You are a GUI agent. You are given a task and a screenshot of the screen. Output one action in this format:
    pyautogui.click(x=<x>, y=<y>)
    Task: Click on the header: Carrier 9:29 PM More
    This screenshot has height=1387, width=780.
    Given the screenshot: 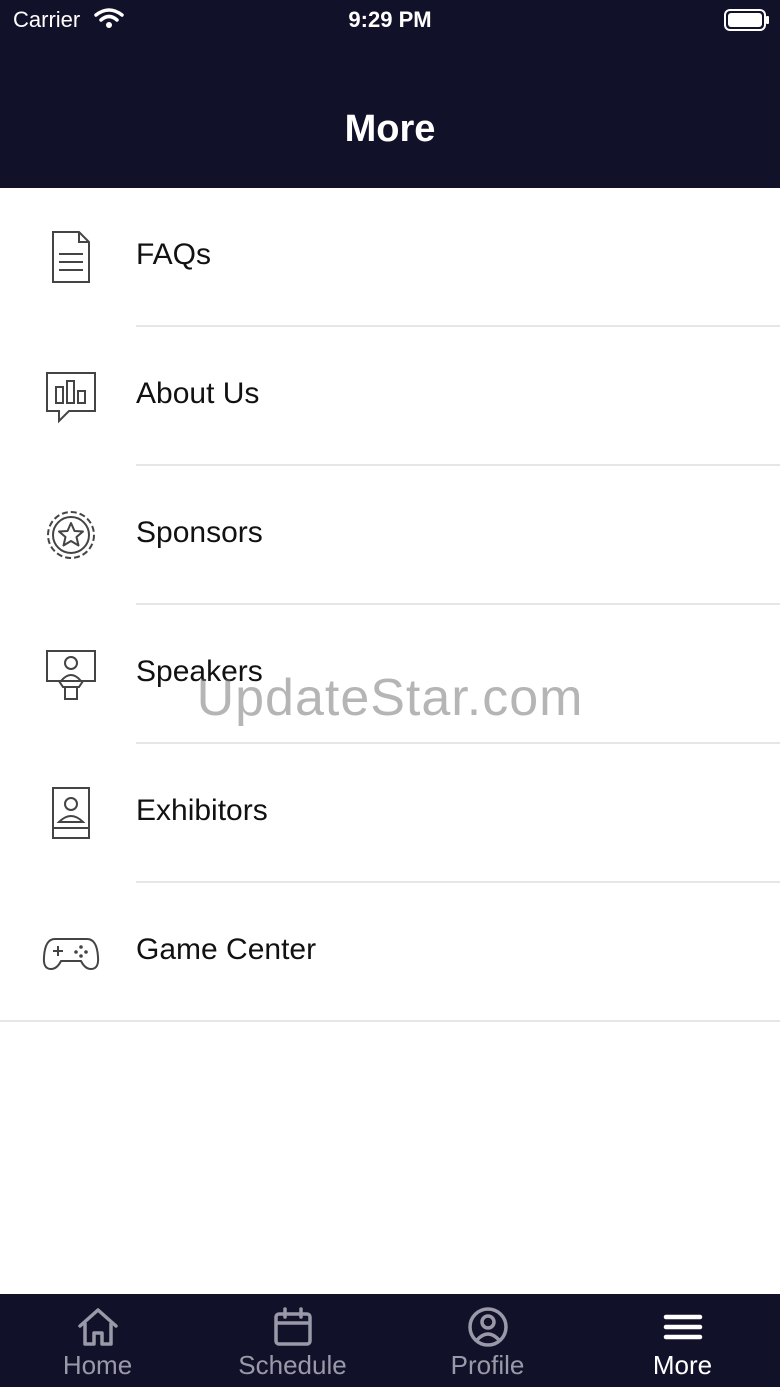 What is the action you would take?
    pyautogui.click(x=390, y=94)
    